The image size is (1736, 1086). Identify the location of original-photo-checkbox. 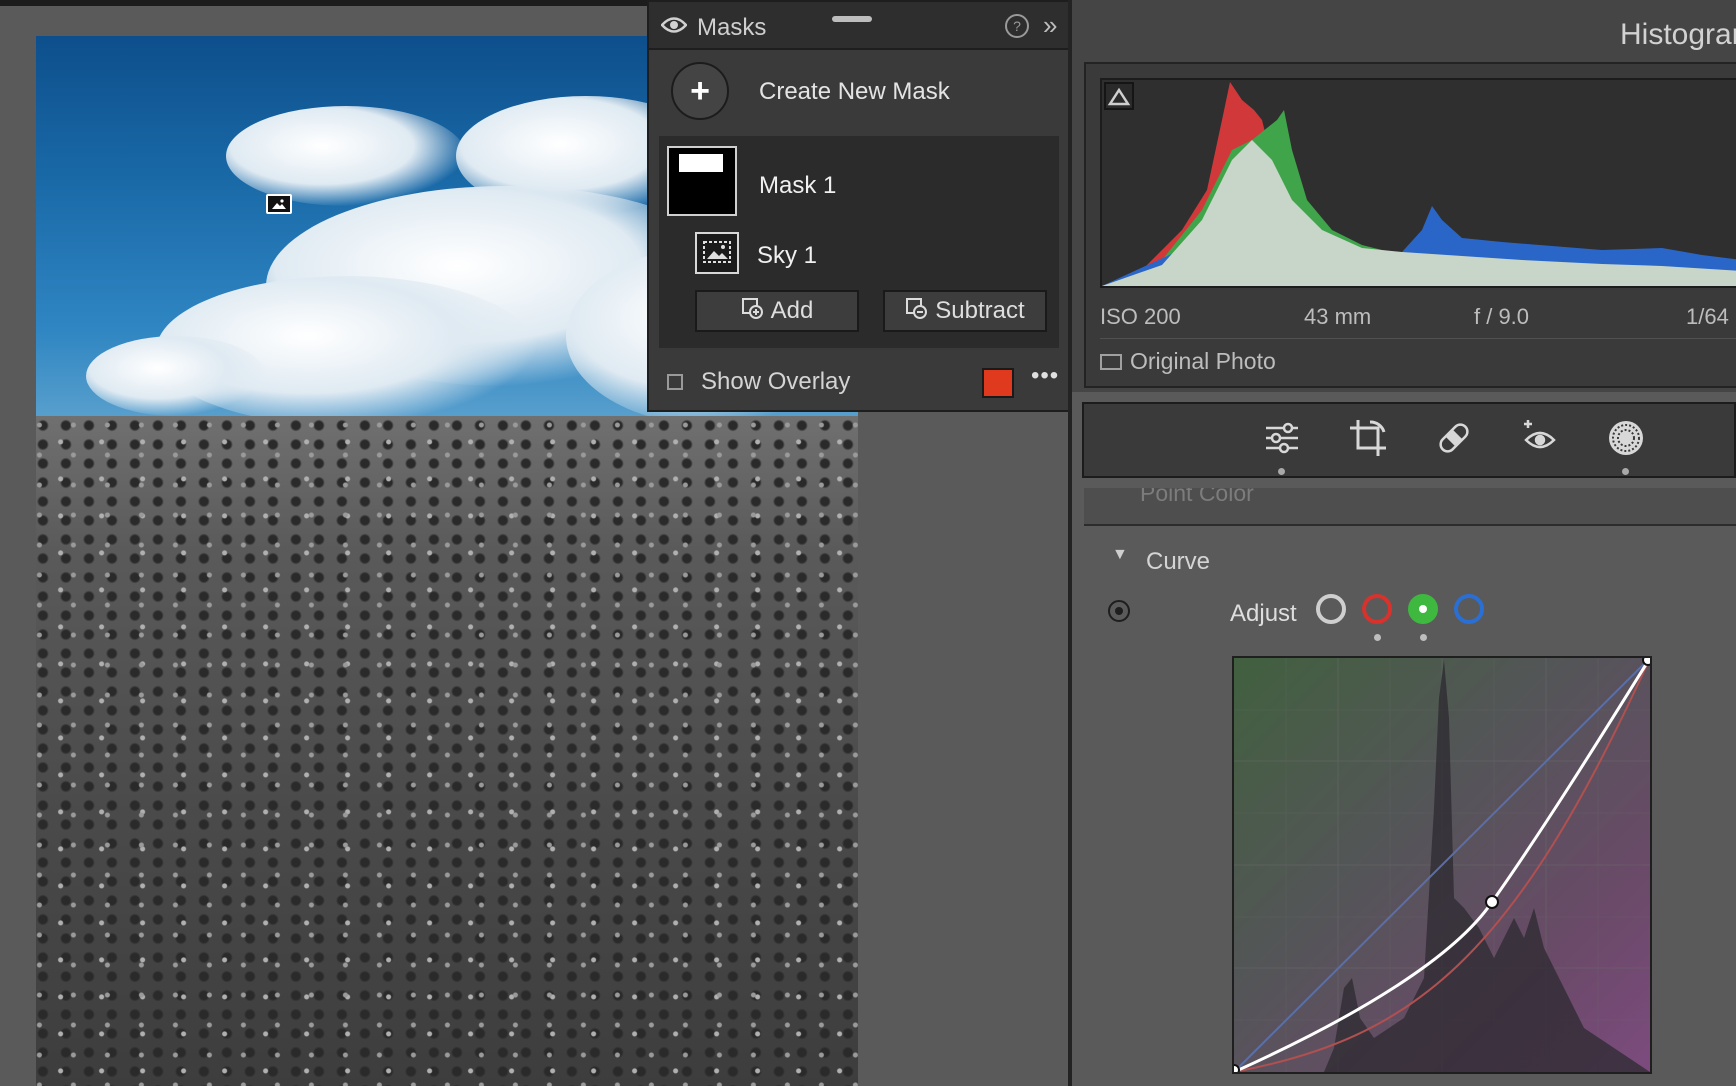
(1111, 362).